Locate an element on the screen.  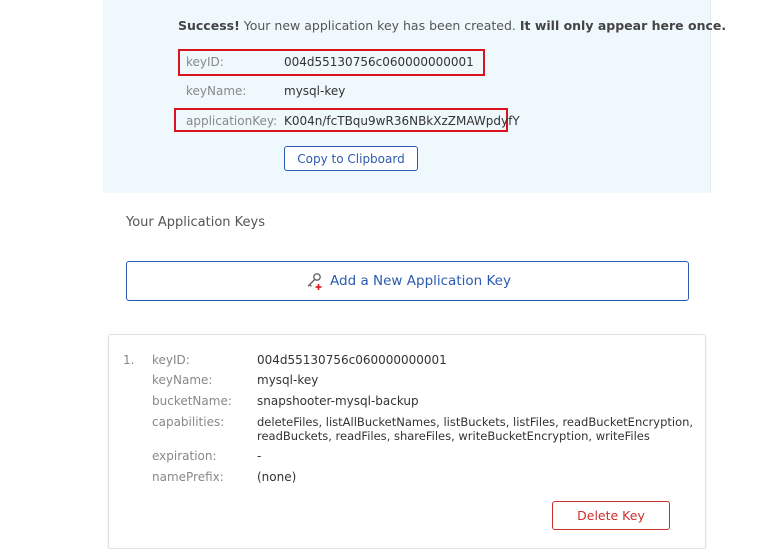
card-key-name-value: mysql-key is located at coordinates (288, 380).